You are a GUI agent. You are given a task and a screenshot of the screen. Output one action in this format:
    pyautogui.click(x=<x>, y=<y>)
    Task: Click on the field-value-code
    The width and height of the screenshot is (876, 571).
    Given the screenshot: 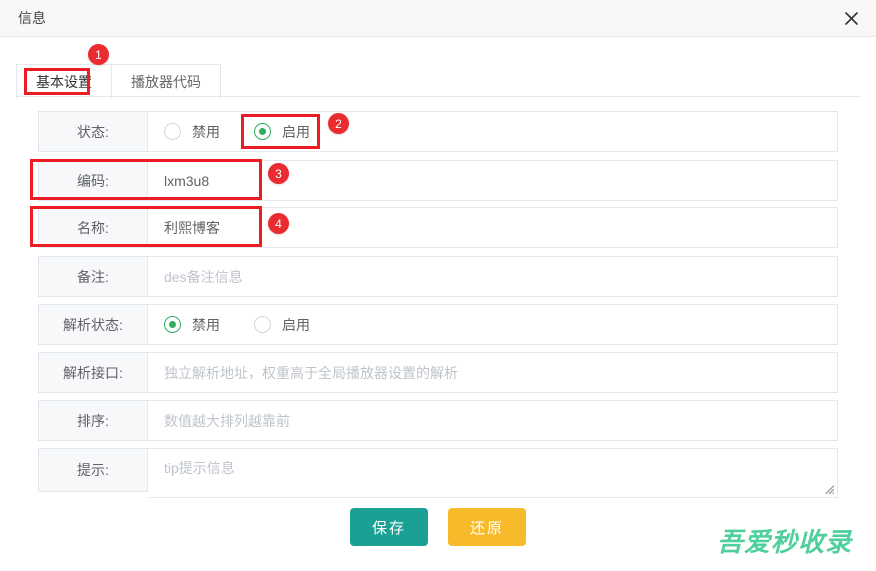 What is the action you would take?
    pyautogui.click(x=493, y=180)
    